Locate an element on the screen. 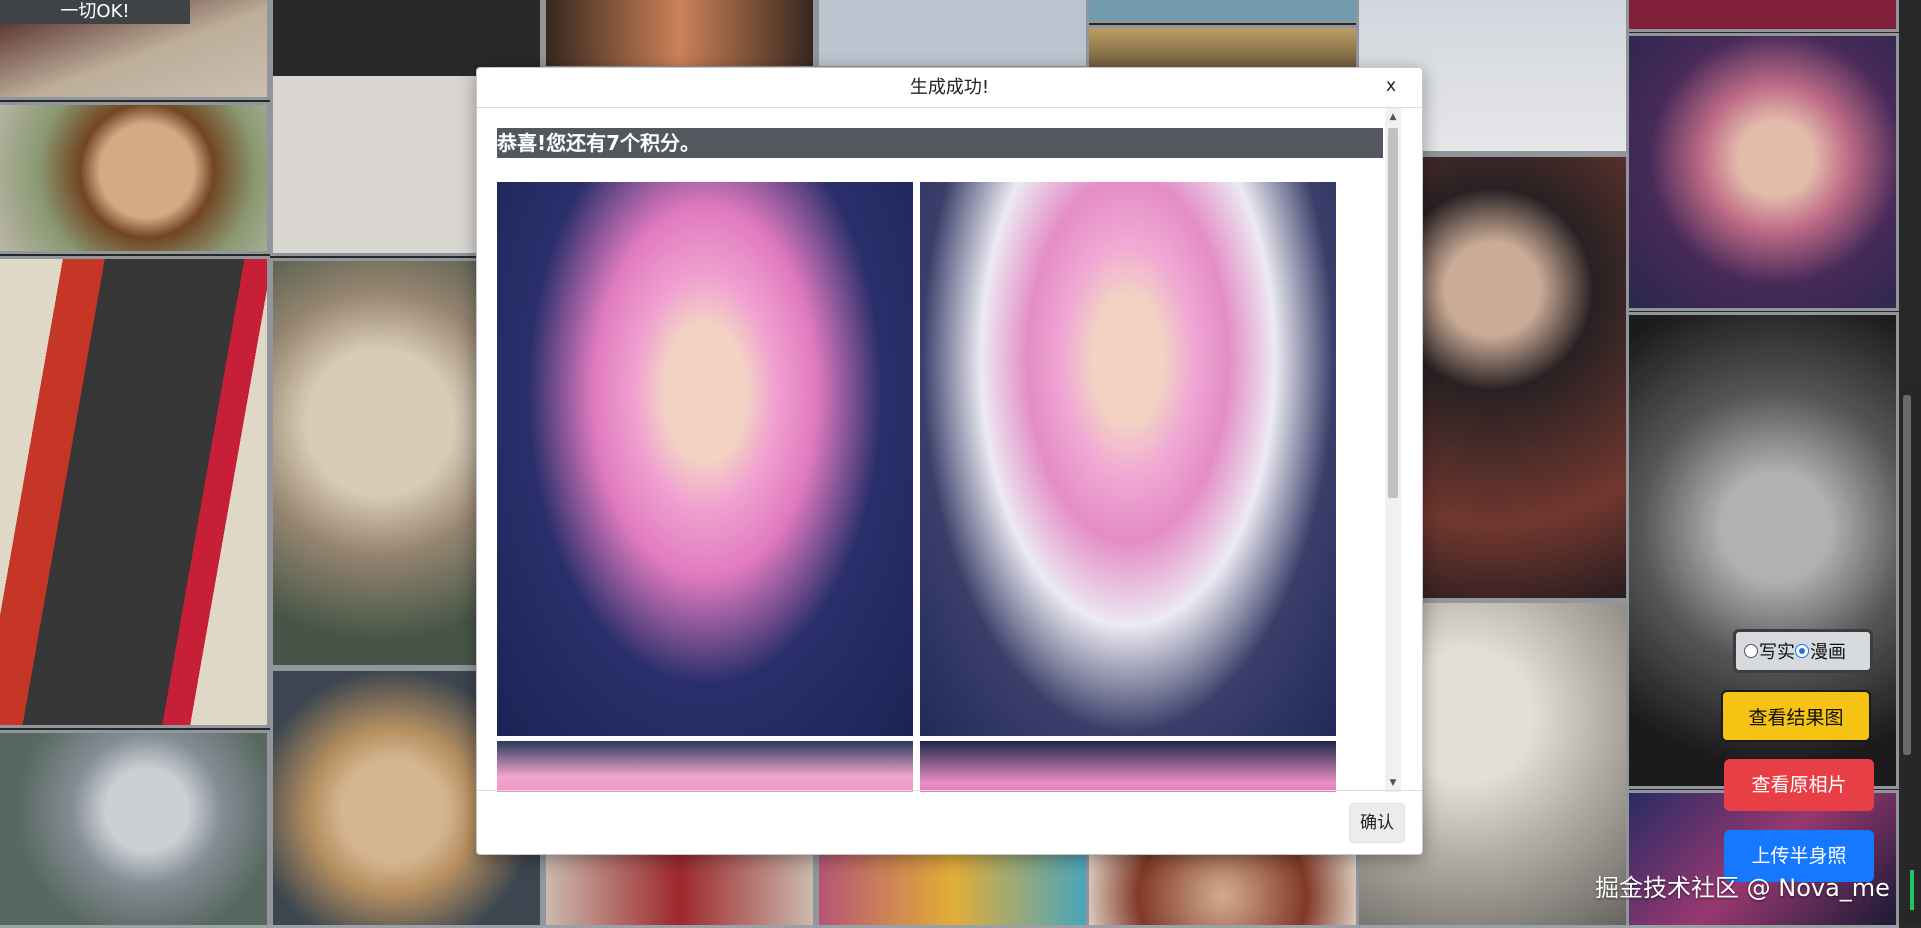 Image resolution: width=1921 pixels, height=928 pixels. scroll-down-icon: ▼ is located at coordinates (1393, 783).